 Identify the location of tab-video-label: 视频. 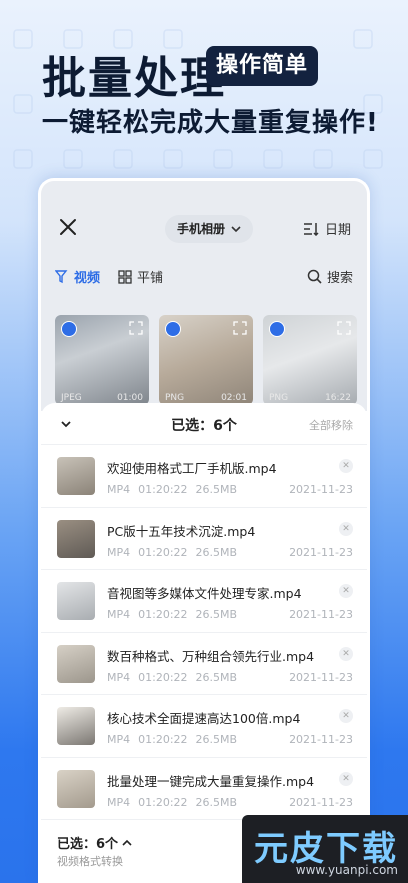
(87, 278).